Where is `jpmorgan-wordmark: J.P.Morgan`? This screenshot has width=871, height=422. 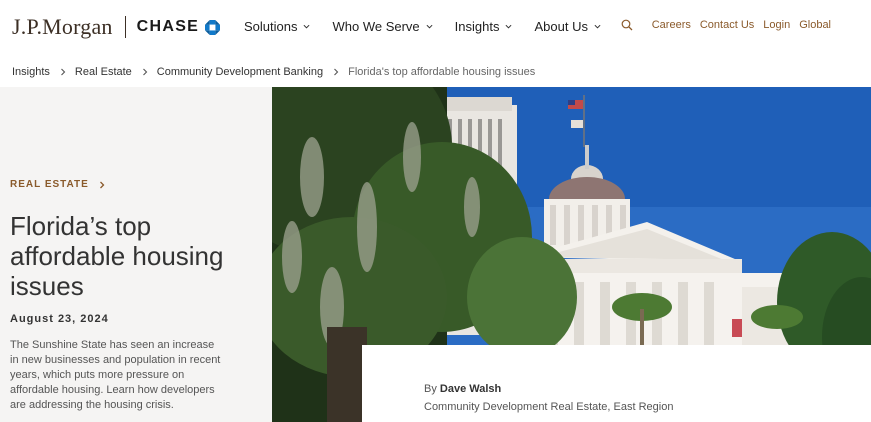 jpmorgan-wordmark: J.P.Morgan is located at coordinates (62, 26).